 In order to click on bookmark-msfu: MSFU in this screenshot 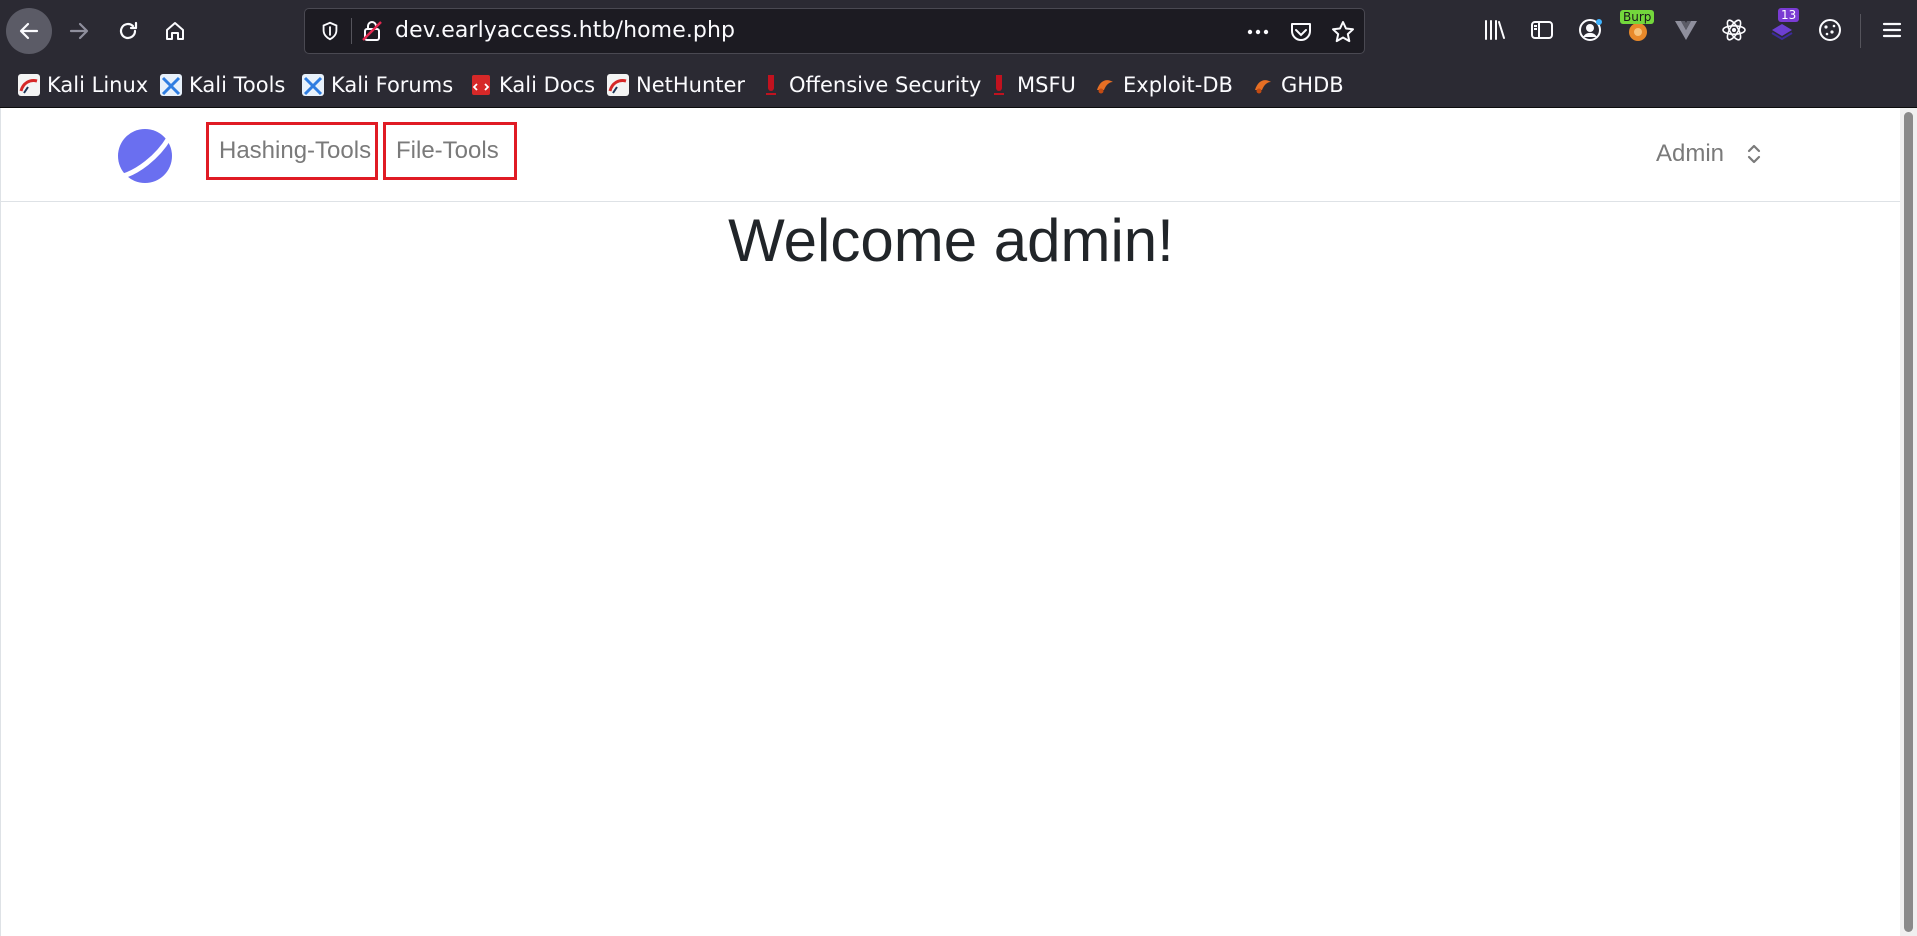, I will do `click(1032, 85)`.